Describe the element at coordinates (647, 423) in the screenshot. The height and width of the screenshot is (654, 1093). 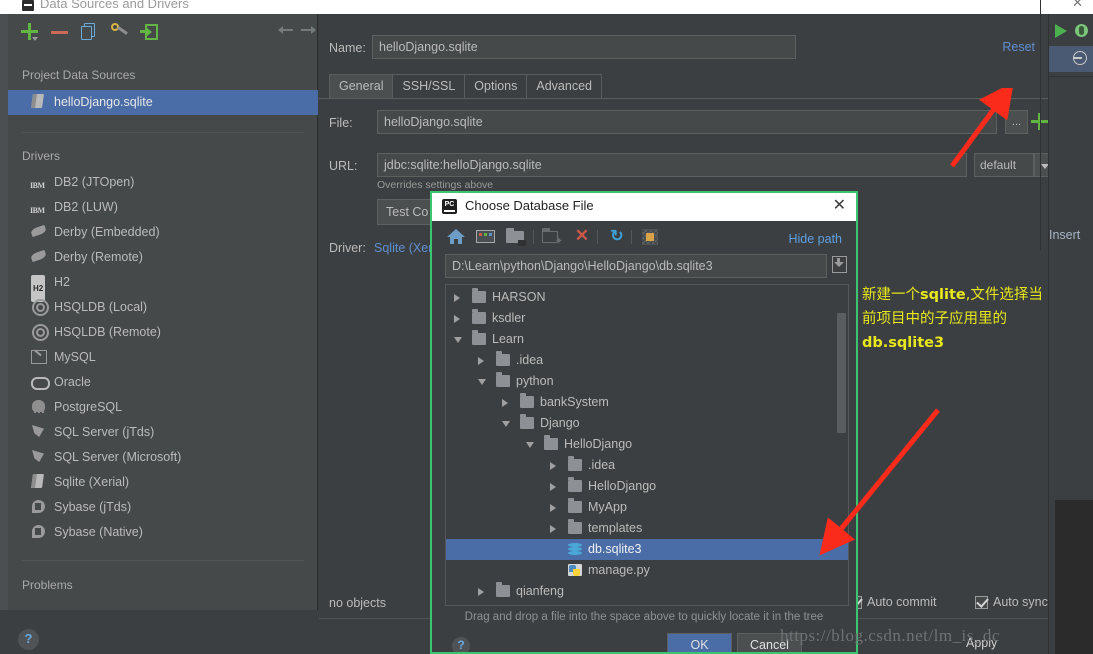
I see `file-tree-row: Django` at that location.